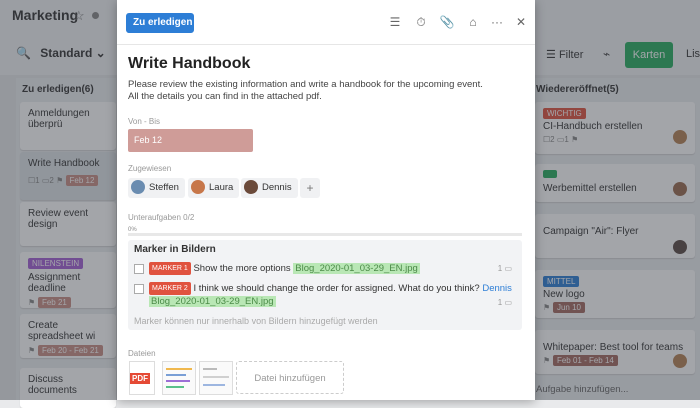 Image resolution: width=700 pixels, height=408 pixels. Describe the element at coordinates (185, 268) in the screenshot. I see `marker-number: 1` at that location.